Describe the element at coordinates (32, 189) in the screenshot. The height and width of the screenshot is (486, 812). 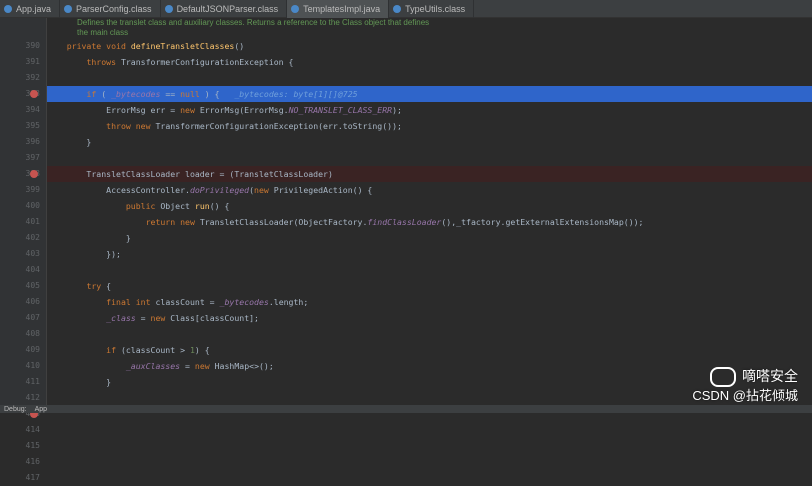
I see `line-number: 399` at that location.